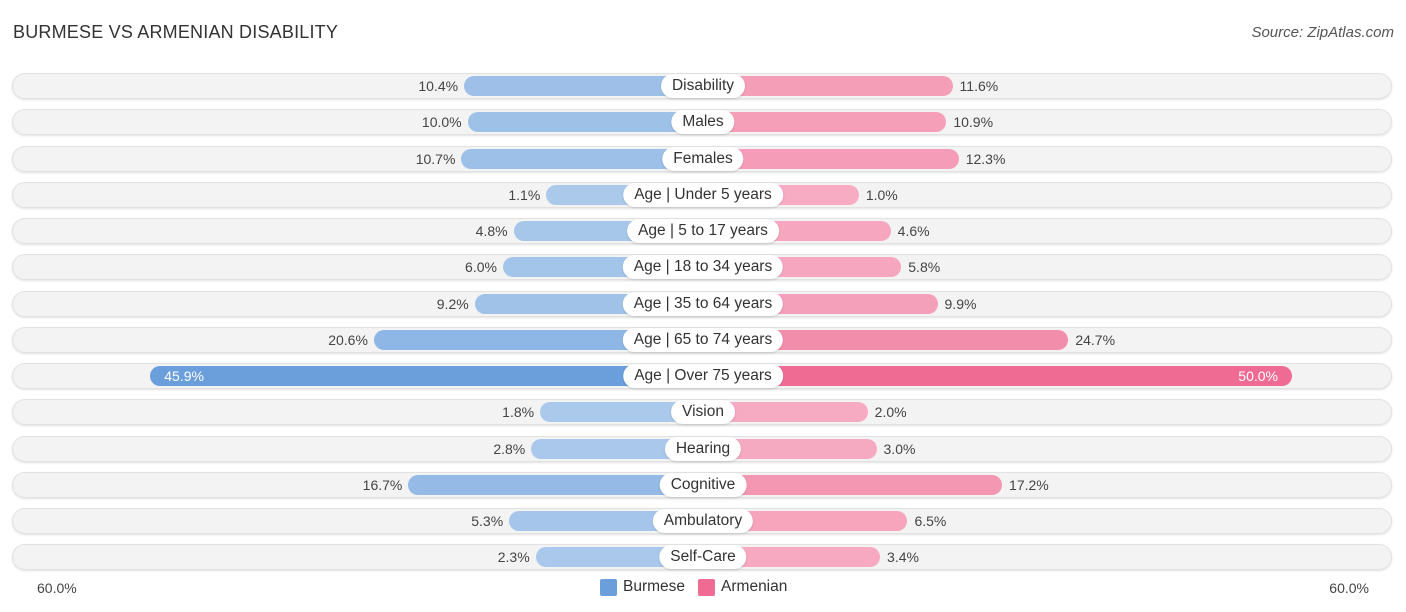 The height and width of the screenshot is (612, 1406). Describe the element at coordinates (703, 557) in the screenshot. I see `category-label: Self-Care` at that location.